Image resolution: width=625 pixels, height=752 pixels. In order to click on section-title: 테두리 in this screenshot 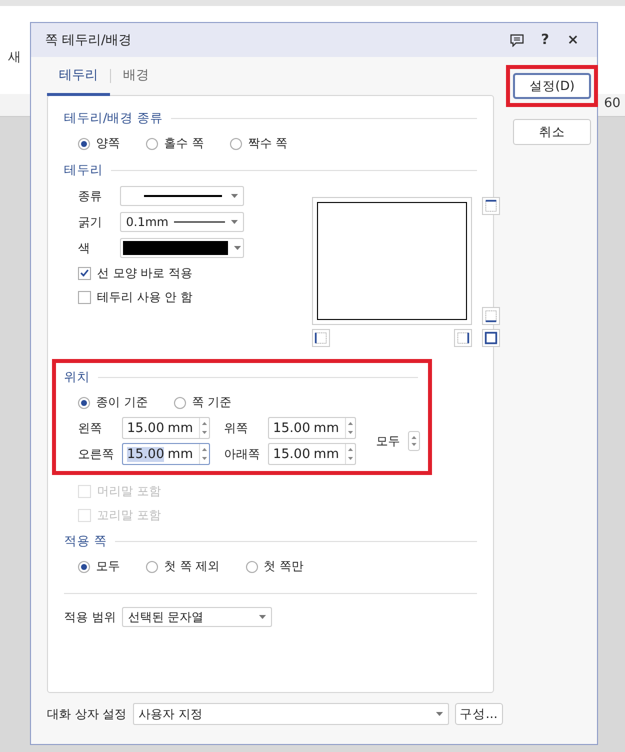, I will do `click(83, 170)`.